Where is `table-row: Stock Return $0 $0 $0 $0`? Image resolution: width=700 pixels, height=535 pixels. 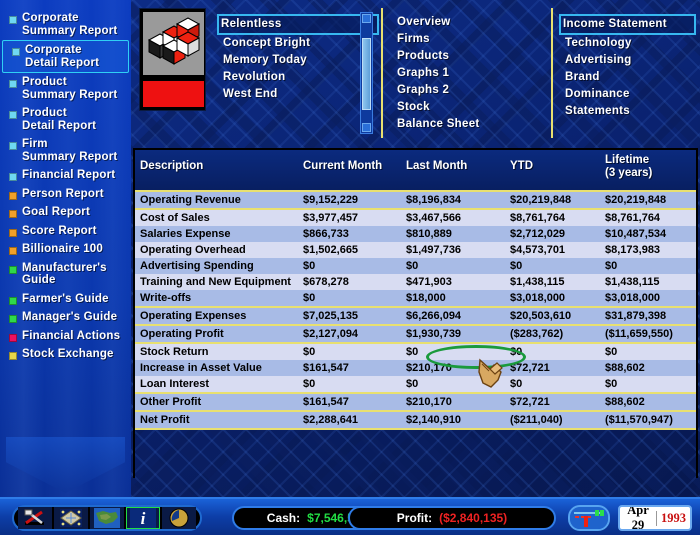 table-row: Stock Return $0 $0 $0 $0 is located at coordinates (415, 352).